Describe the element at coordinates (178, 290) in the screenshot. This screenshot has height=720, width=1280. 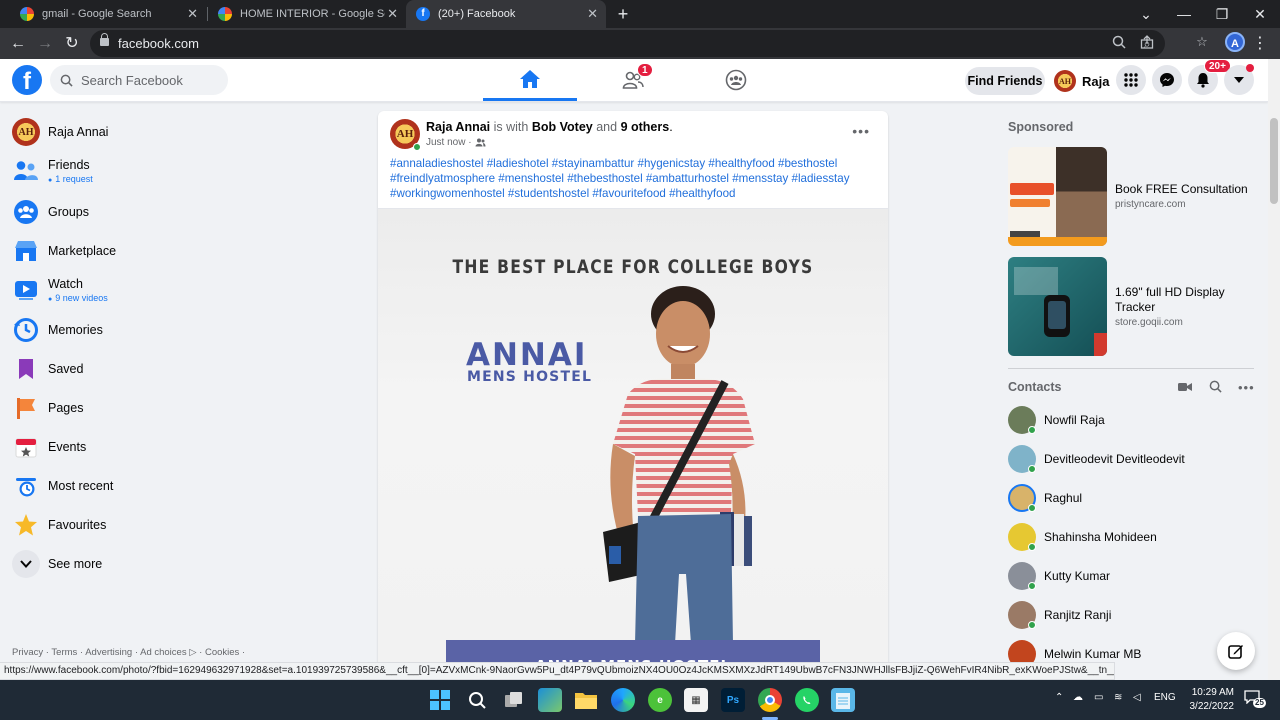
I see `sidebar-item-watch: Watch 9 new videos` at that location.